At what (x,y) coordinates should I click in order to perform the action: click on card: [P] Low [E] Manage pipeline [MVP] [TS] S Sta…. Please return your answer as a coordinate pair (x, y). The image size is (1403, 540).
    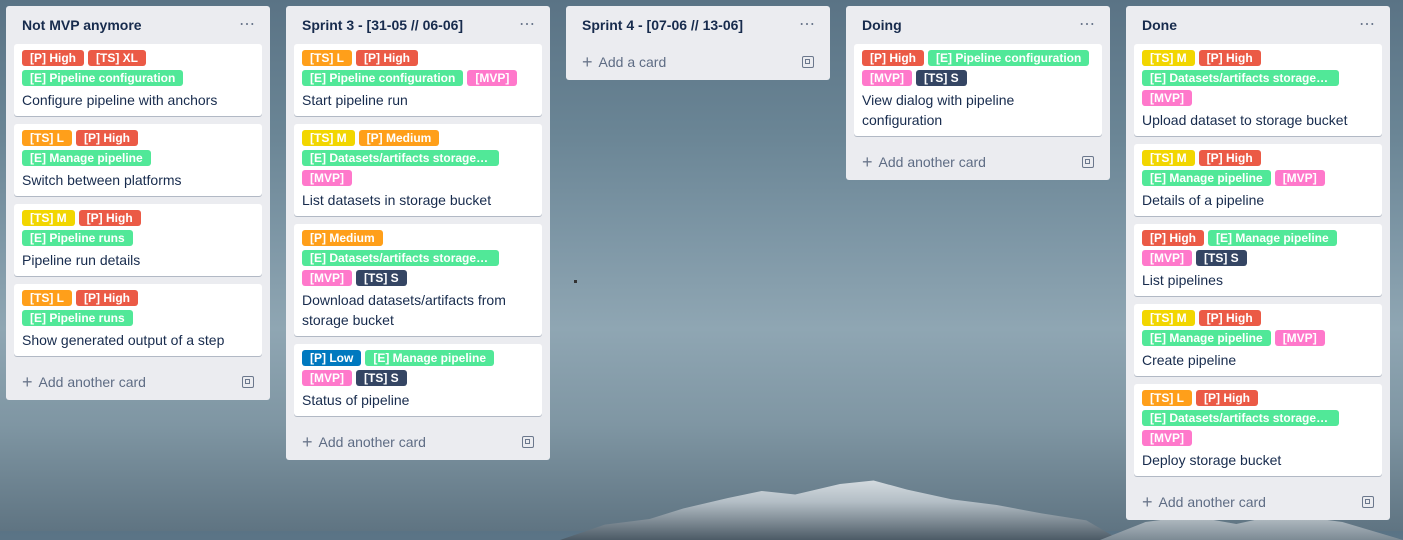
    Looking at the image, I should click on (418, 380).